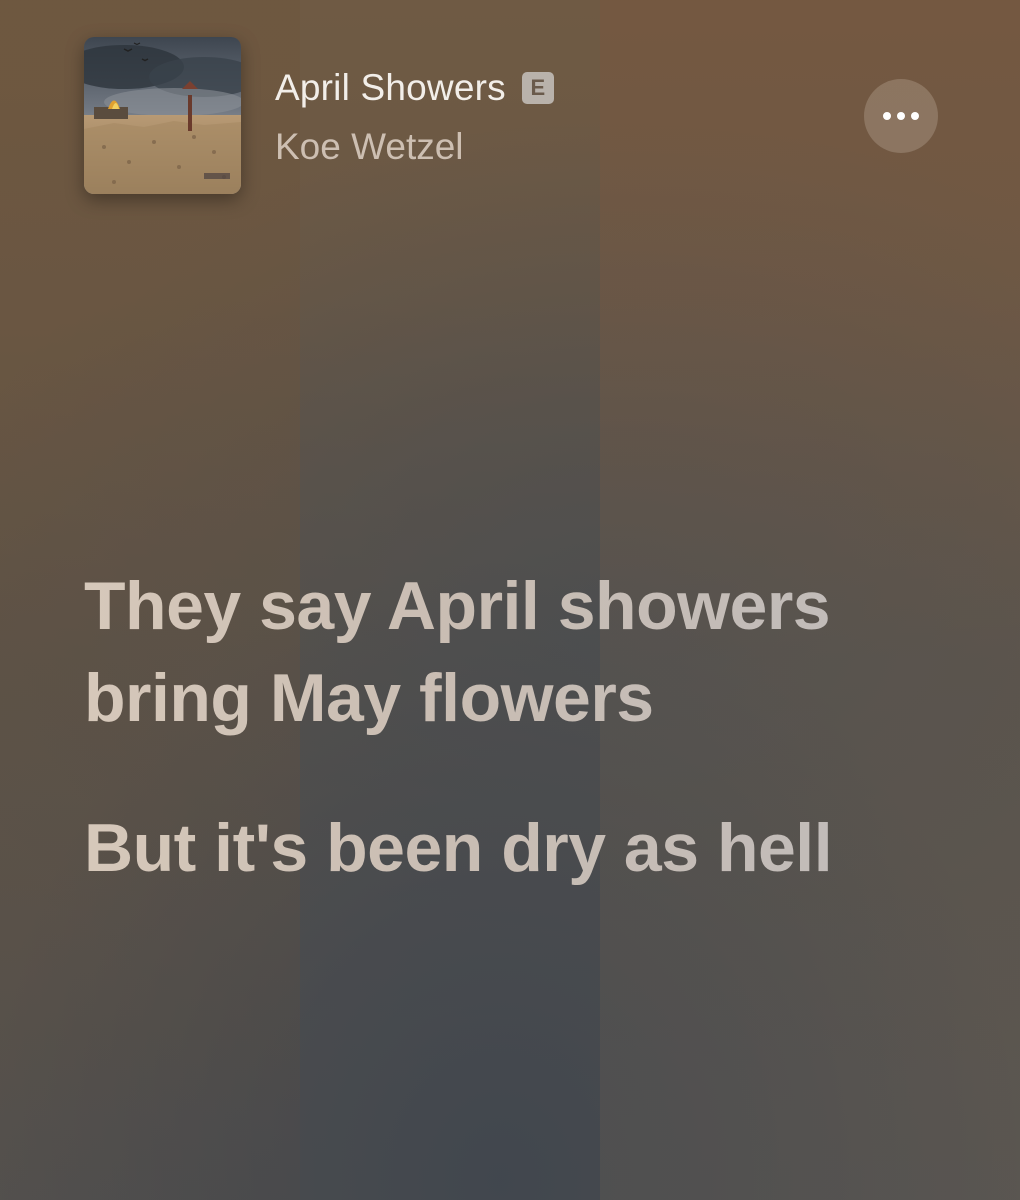  Describe the element at coordinates (494, 652) in the screenshot. I see `lyric-line: They say April showers bring May flowers` at that location.